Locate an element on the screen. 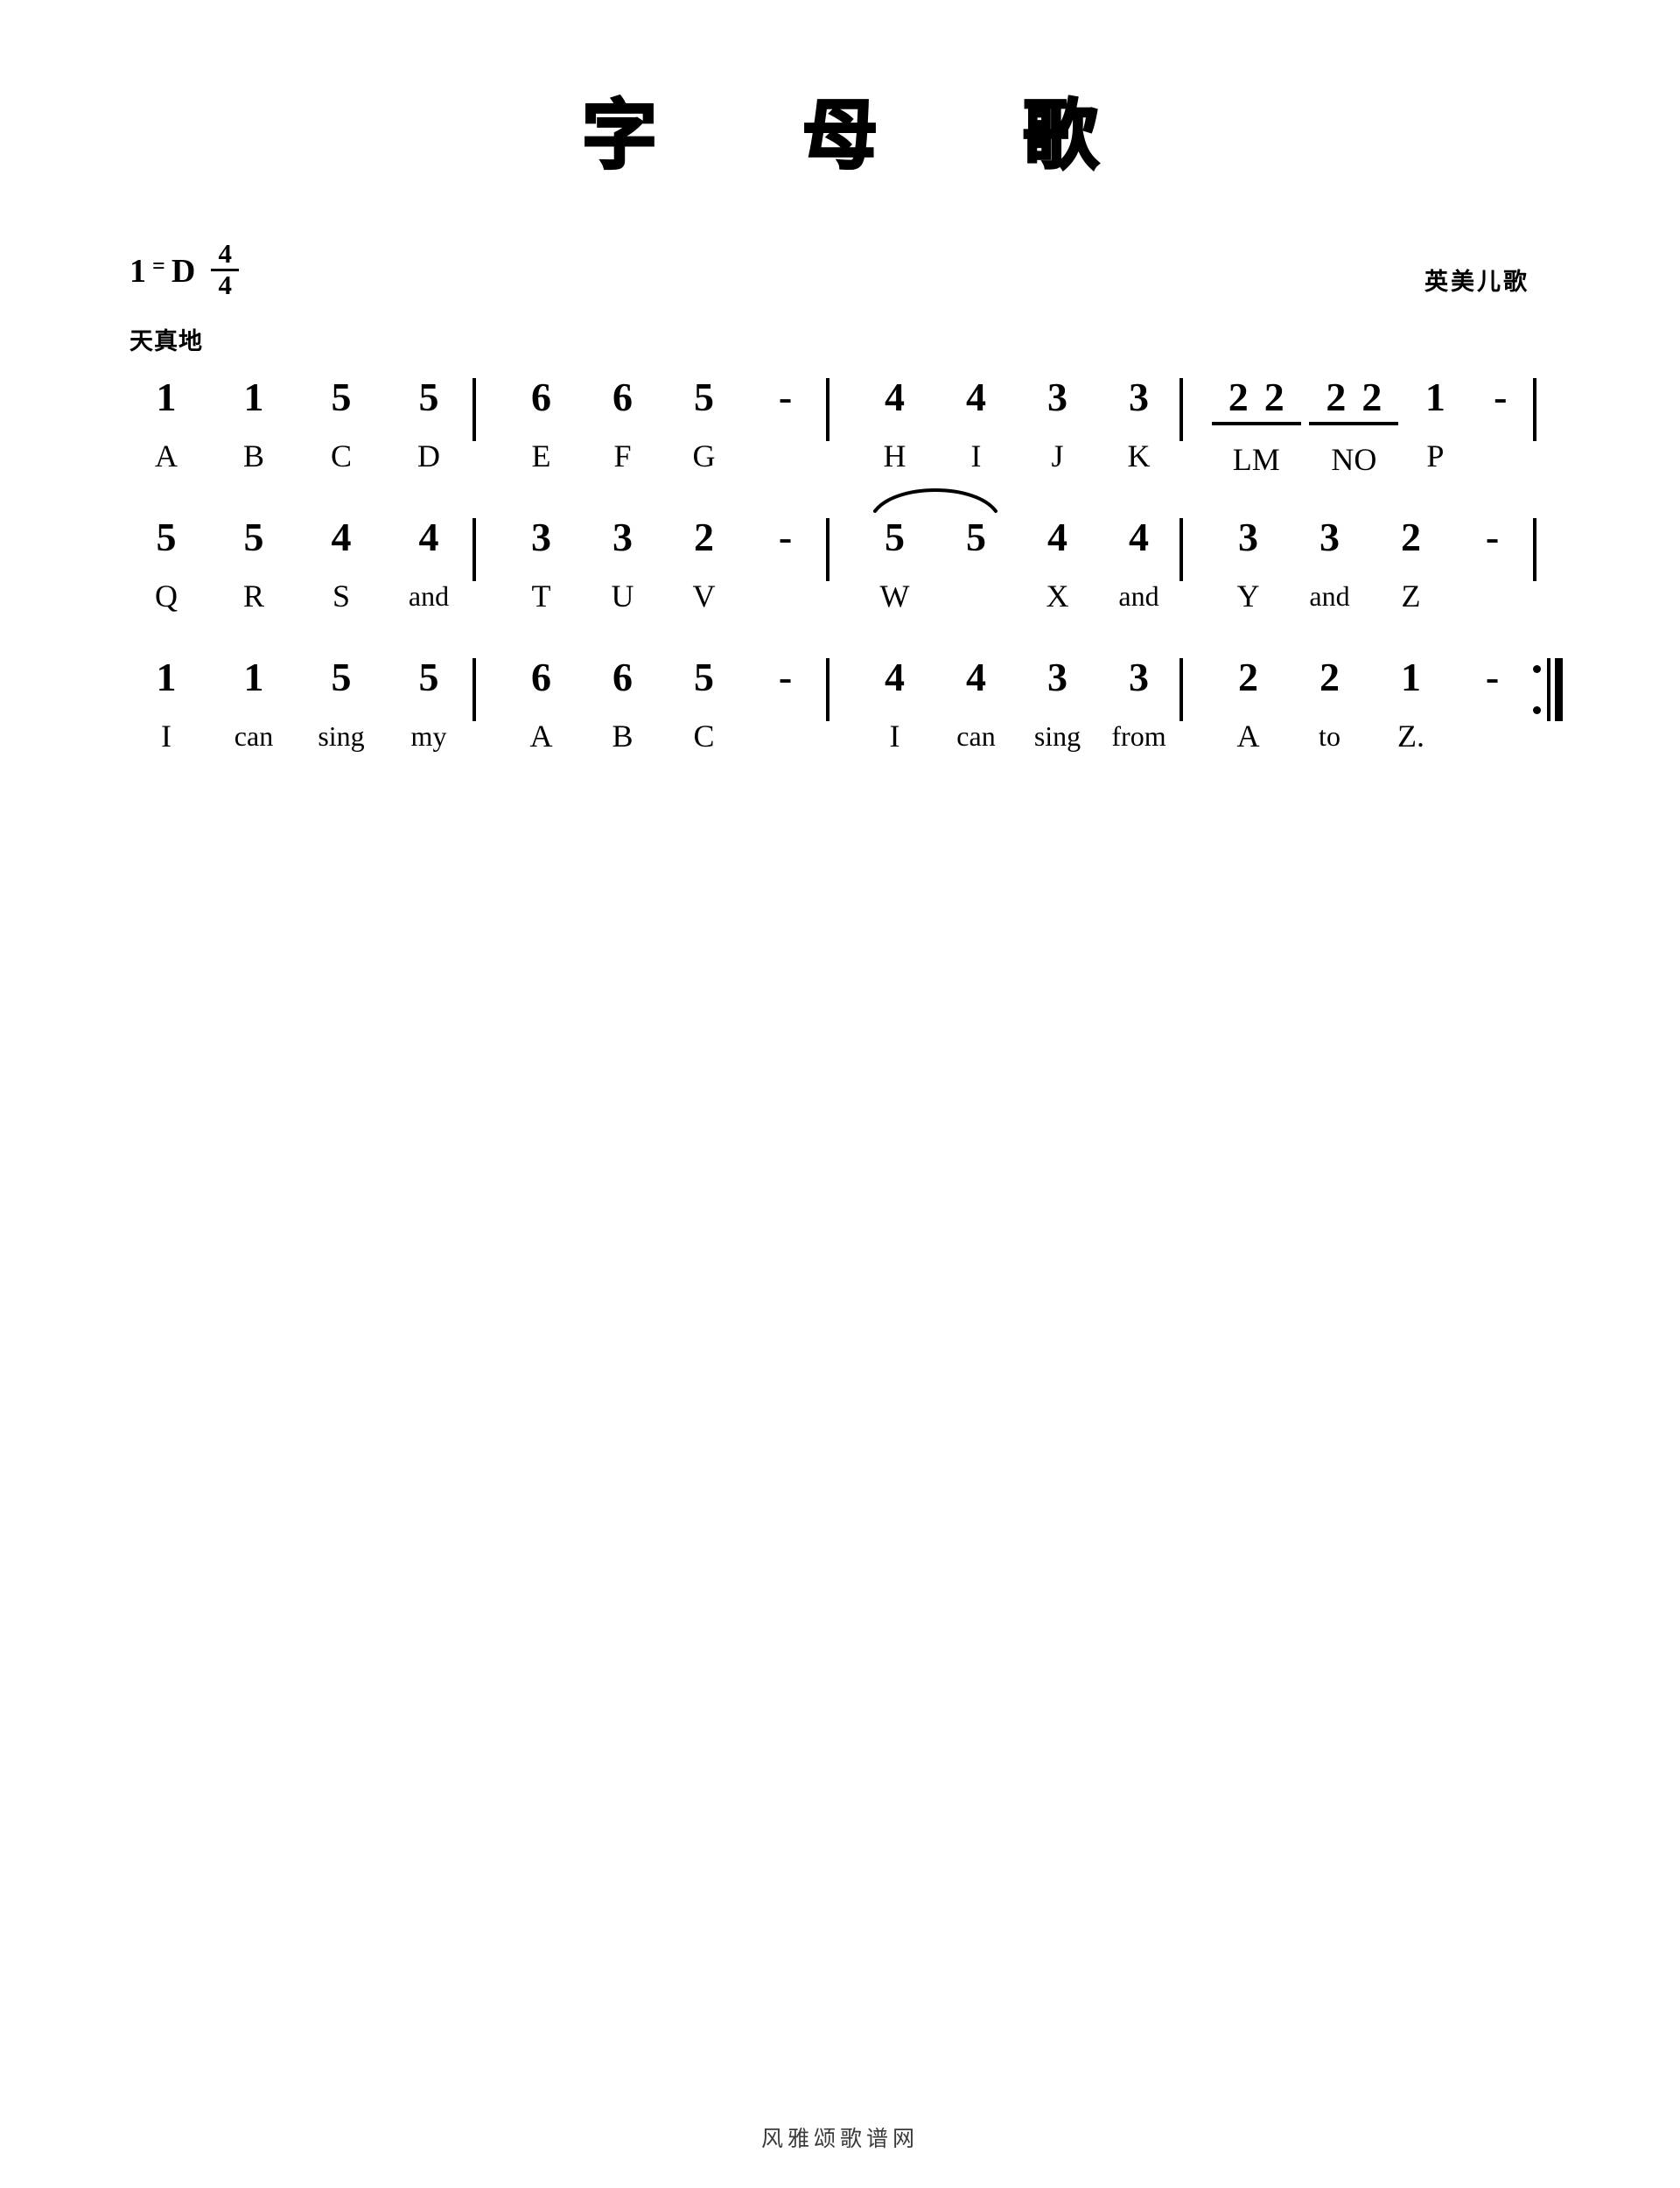  note-cell: 3 J is located at coordinates (1057, 424).